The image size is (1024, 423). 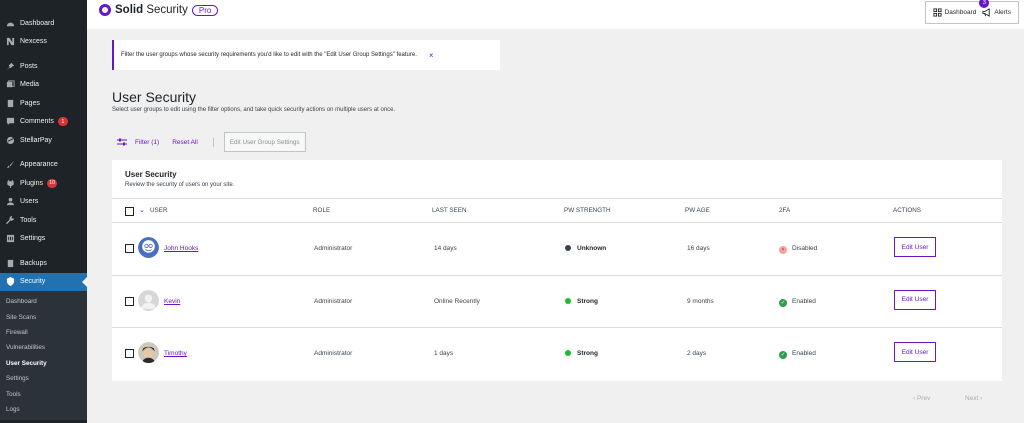 What do you see at coordinates (264, 142) in the screenshot?
I see `edit-user-group-settings-button: Edit User Group Settings` at bounding box center [264, 142].